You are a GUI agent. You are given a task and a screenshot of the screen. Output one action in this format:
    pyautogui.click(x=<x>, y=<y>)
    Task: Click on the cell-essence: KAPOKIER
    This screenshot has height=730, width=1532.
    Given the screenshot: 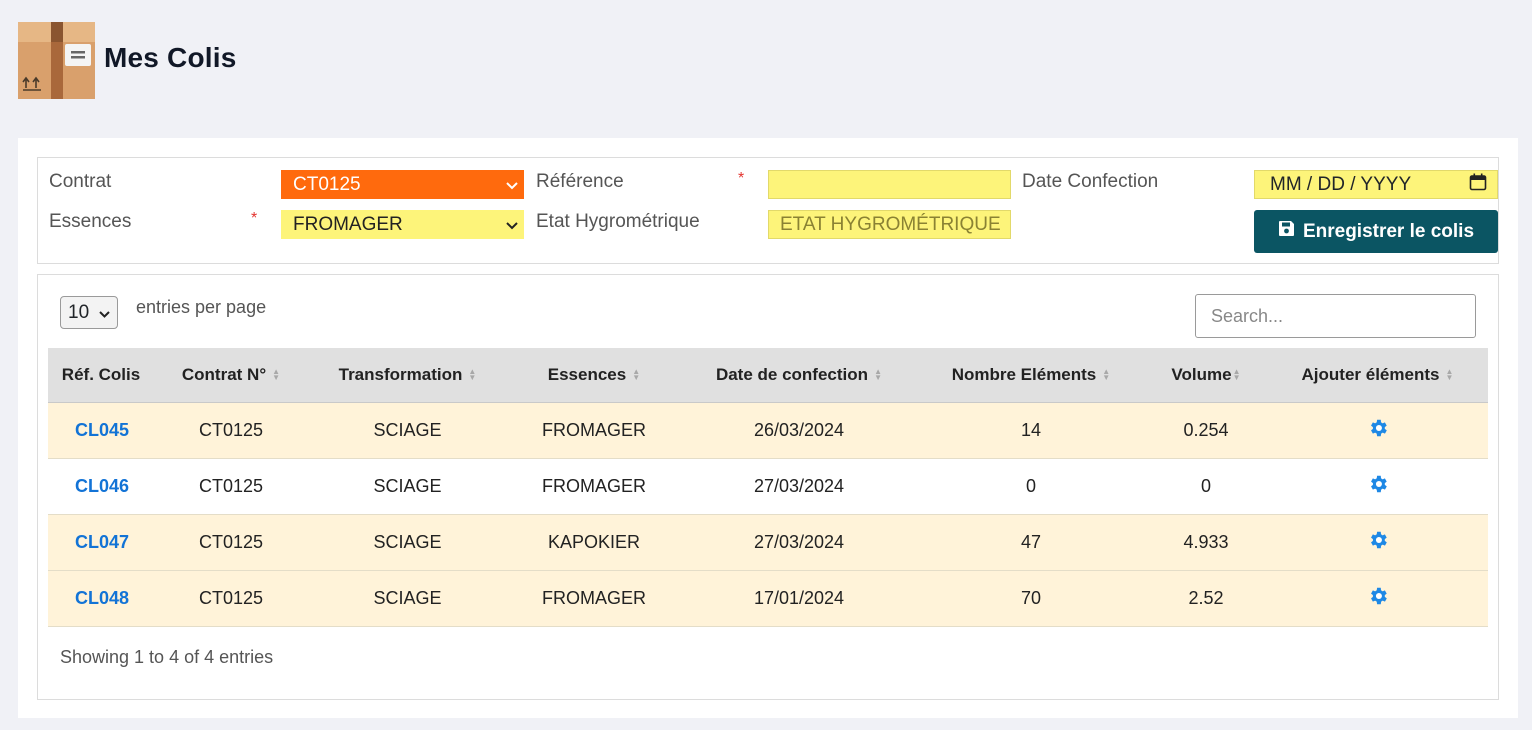 What is the action you would take?
    pyautogui.click(x=594, y=541)
    